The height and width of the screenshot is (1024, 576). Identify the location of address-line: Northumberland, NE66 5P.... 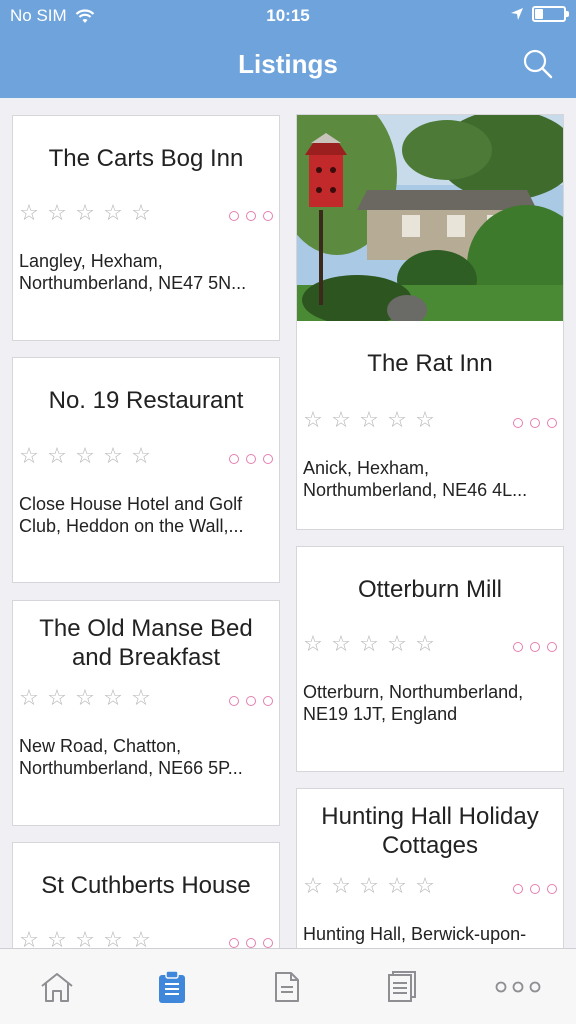
(131, 768).